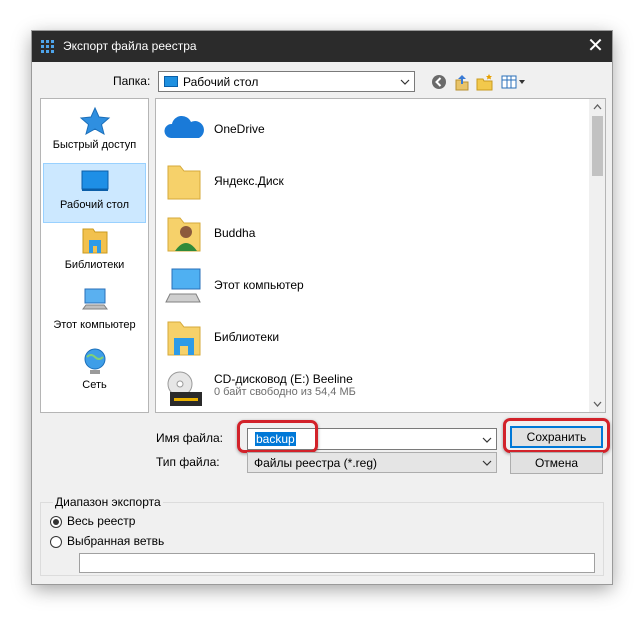  What do you see at coordinates (283, 379) in the screenshot?
I see `file-name: CD-дисковод (E:) Beeline` at bounding box center [283, 379].